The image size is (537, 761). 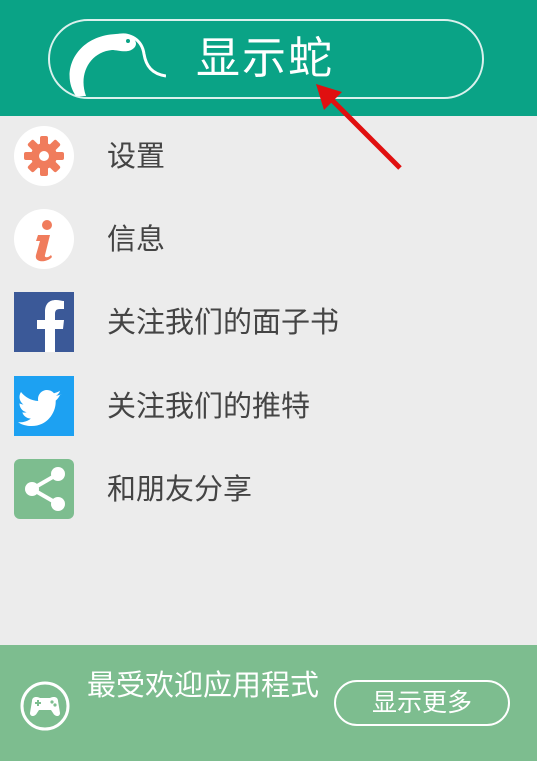 I want to click on menu-item-label: 关注我们的面子书, so click(x=223, y=322).